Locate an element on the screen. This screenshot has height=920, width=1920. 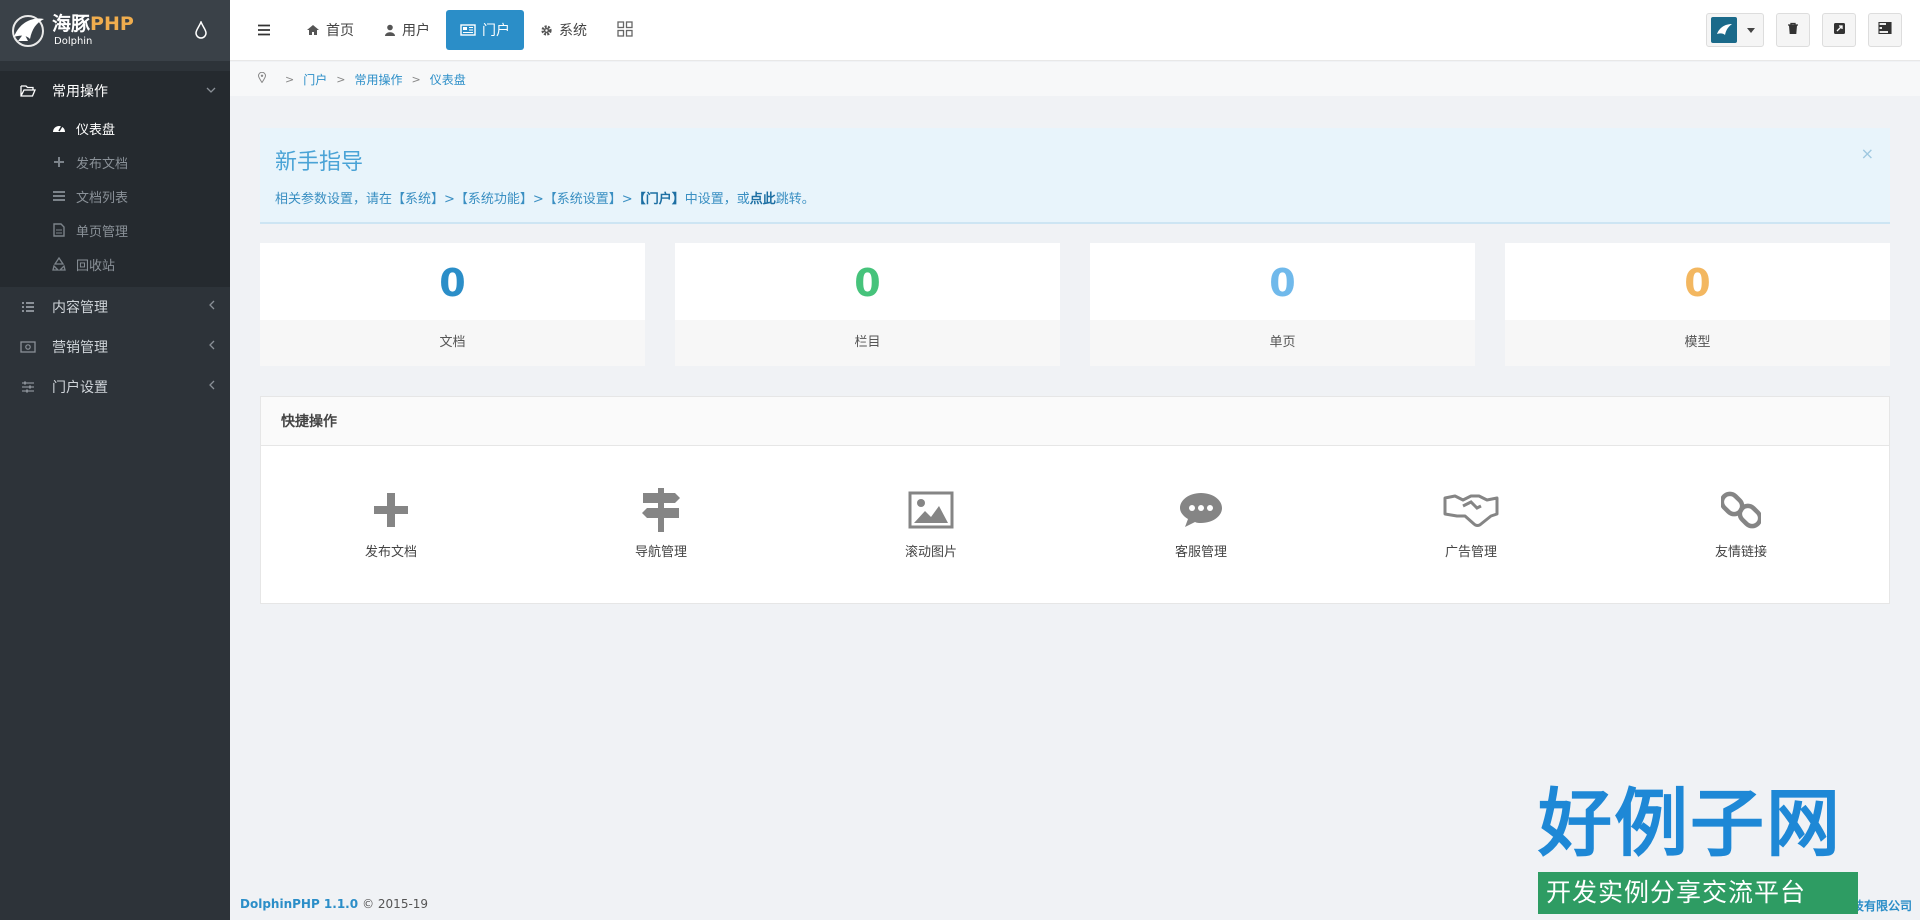
quick-ad-manage: 广告管理 is located at coordinates (1471, 523).